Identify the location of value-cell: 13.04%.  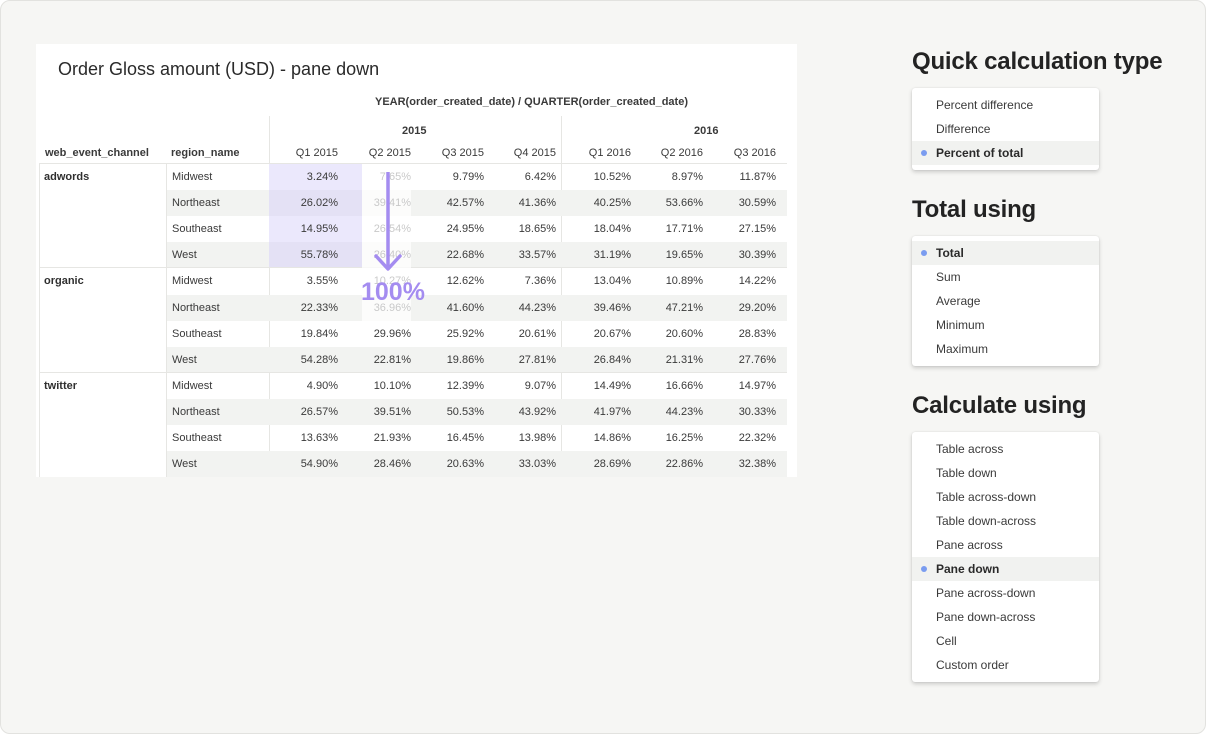
(596, 281).